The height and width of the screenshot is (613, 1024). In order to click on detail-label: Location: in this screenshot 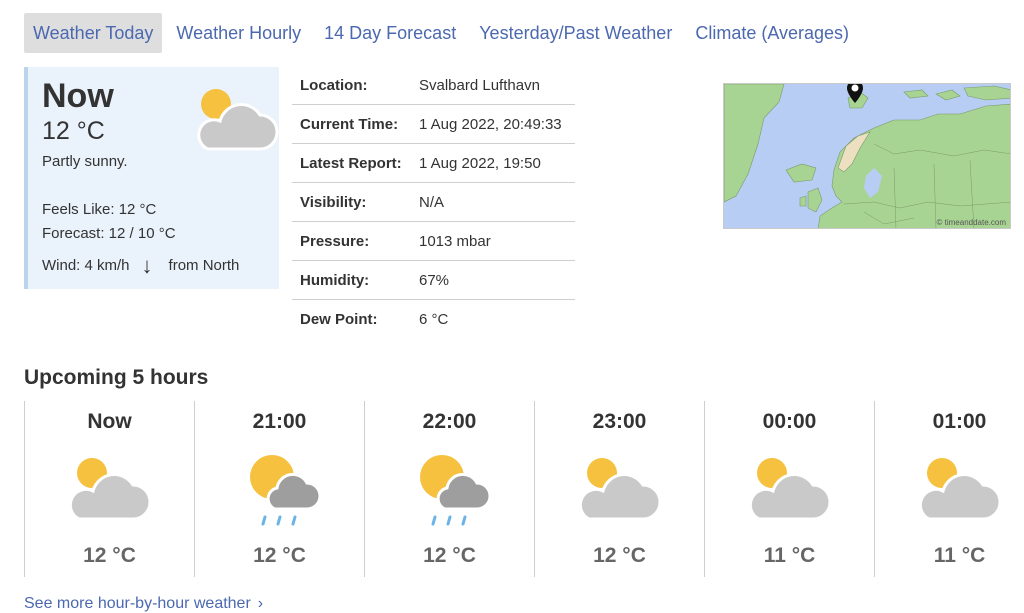, I will do `click(334, 85)`.